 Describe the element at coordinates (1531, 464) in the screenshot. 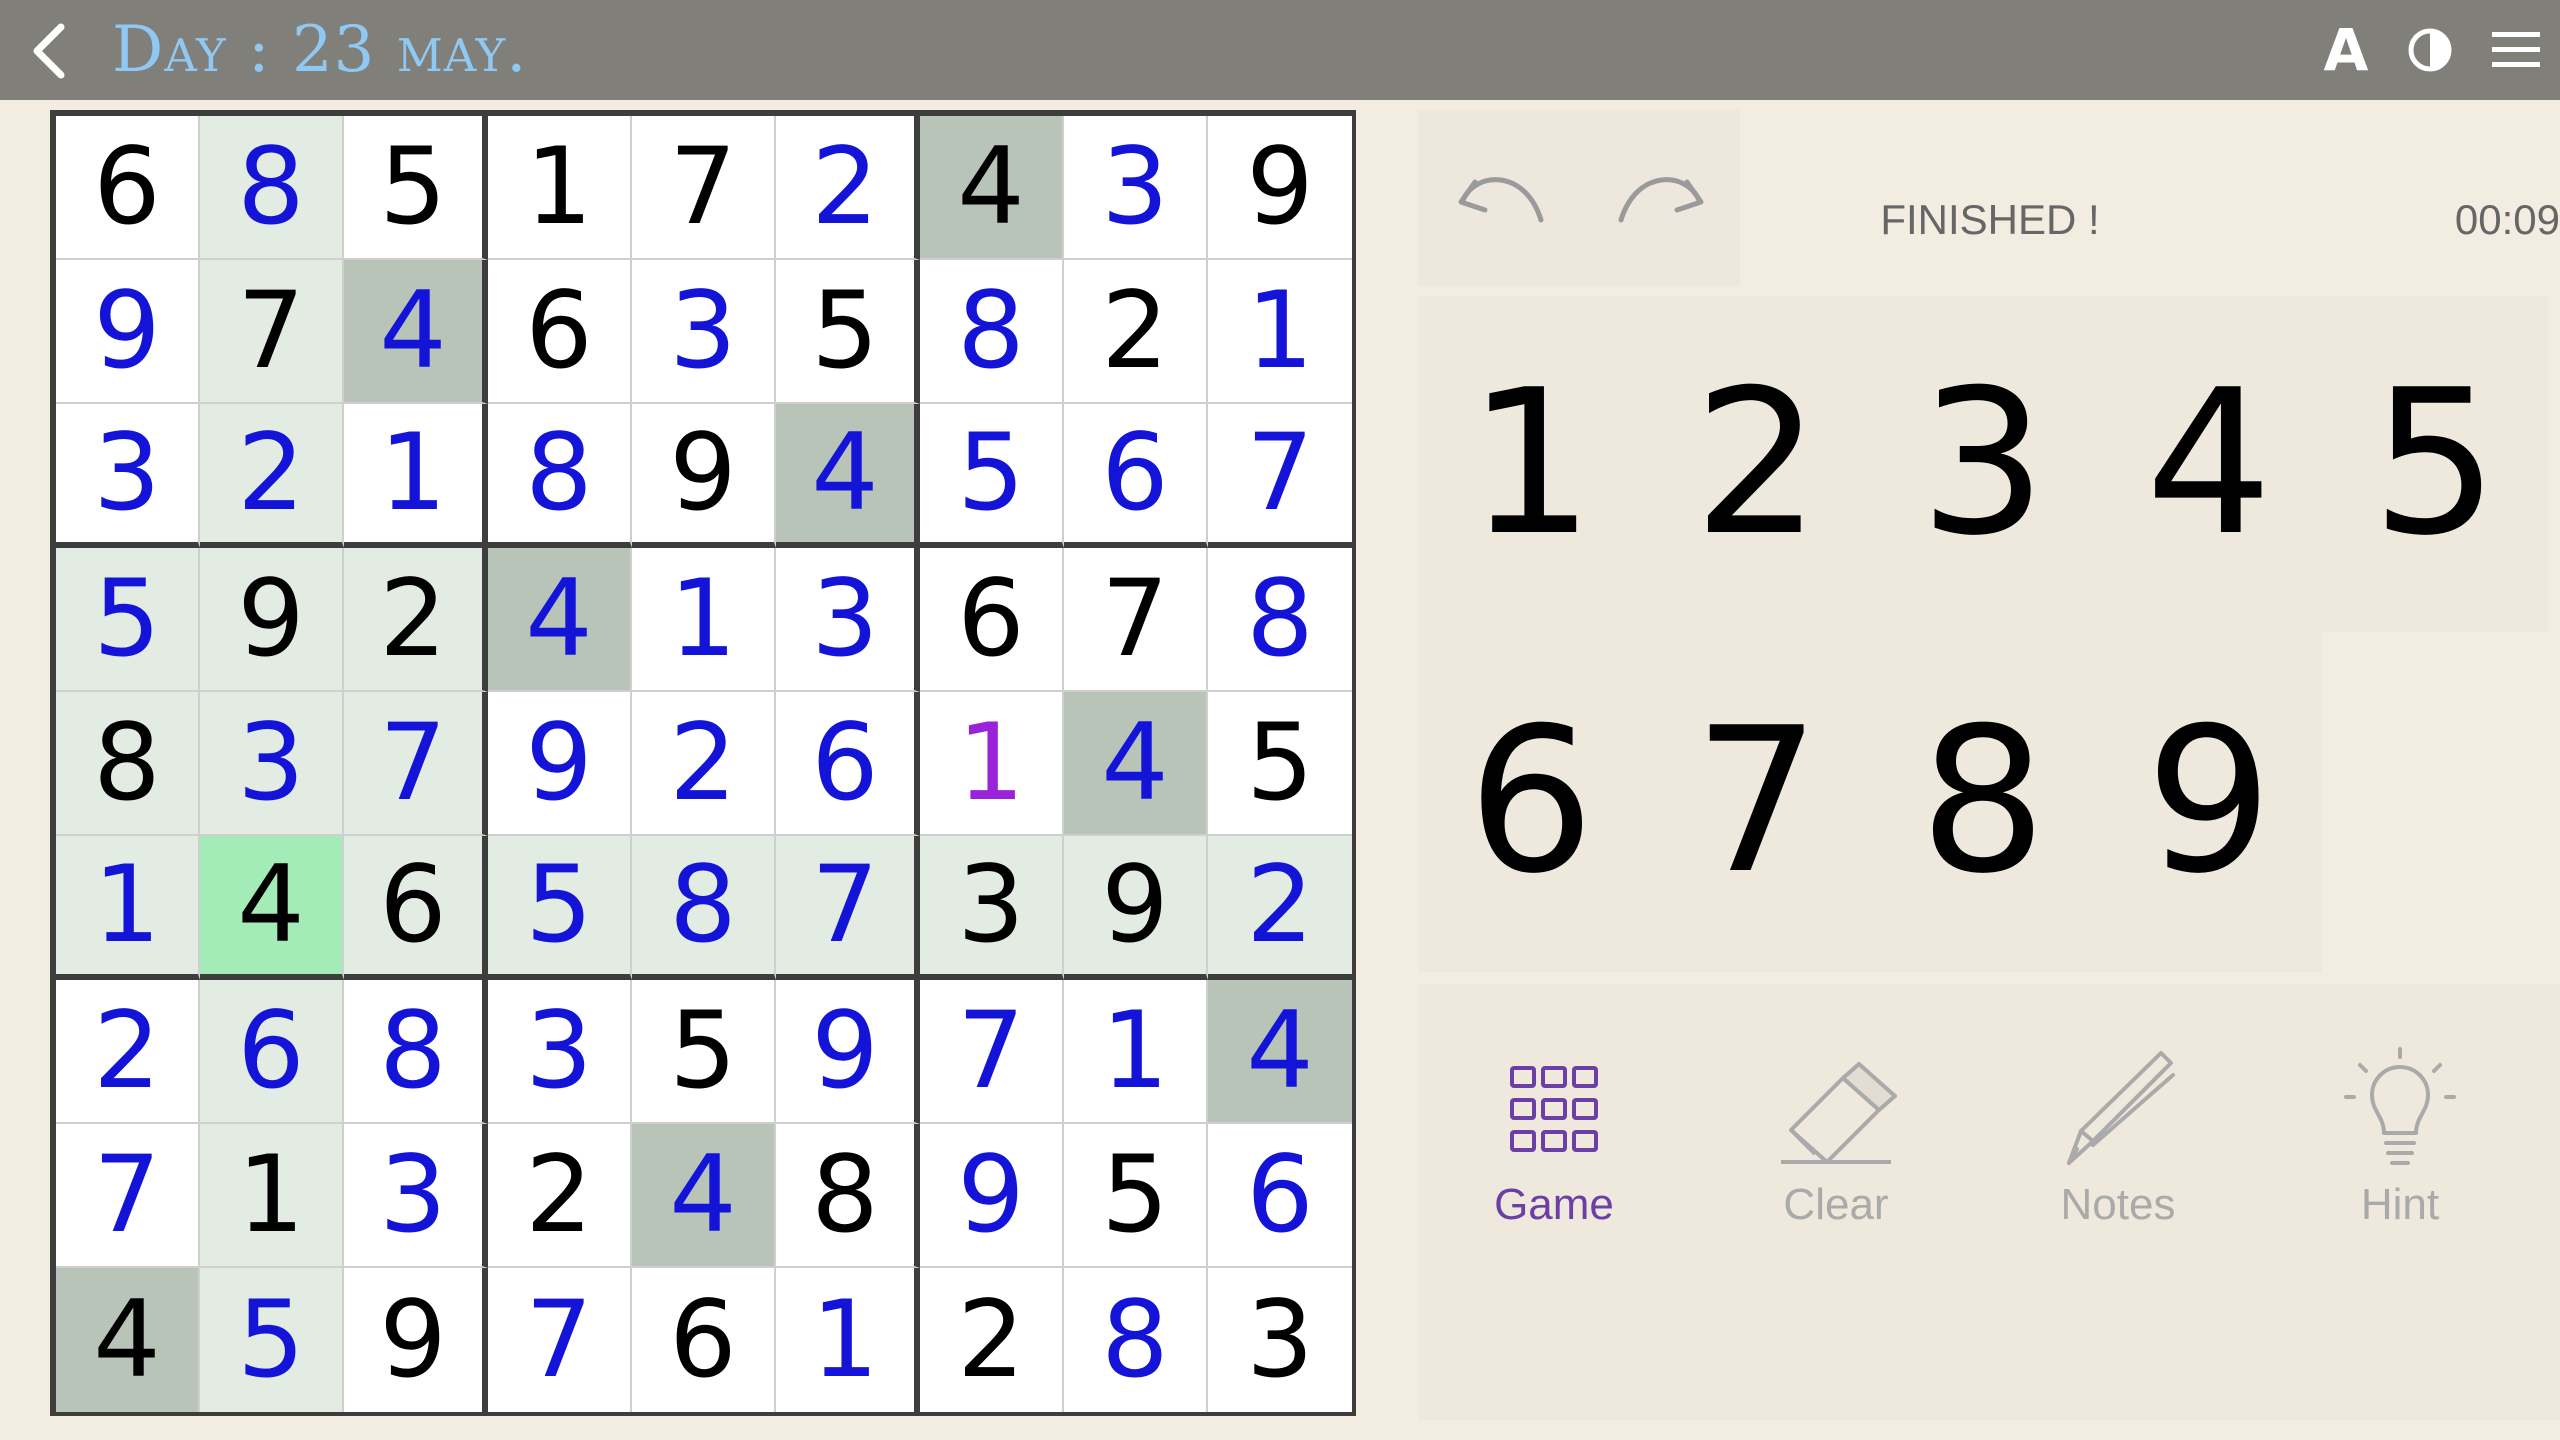

I see `numpad-key-1: 1` at that location.